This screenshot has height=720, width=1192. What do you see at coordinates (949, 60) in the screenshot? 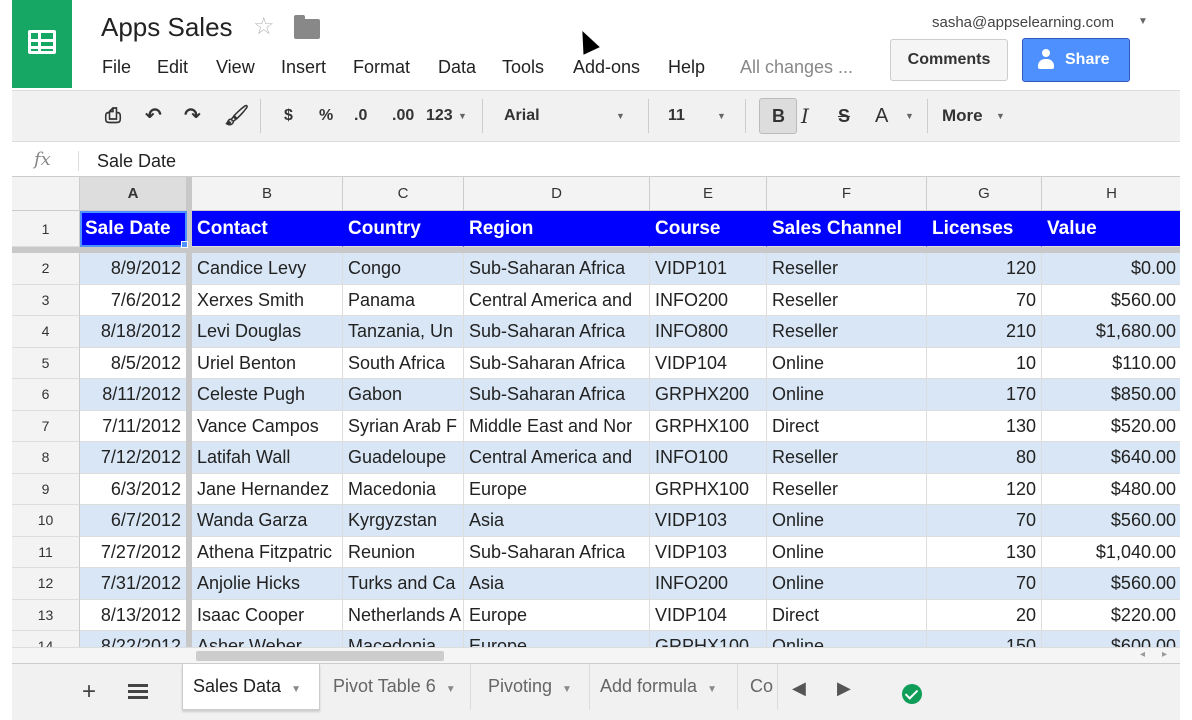
I see `comments-button: Comments` at bounding box center [949, 60].